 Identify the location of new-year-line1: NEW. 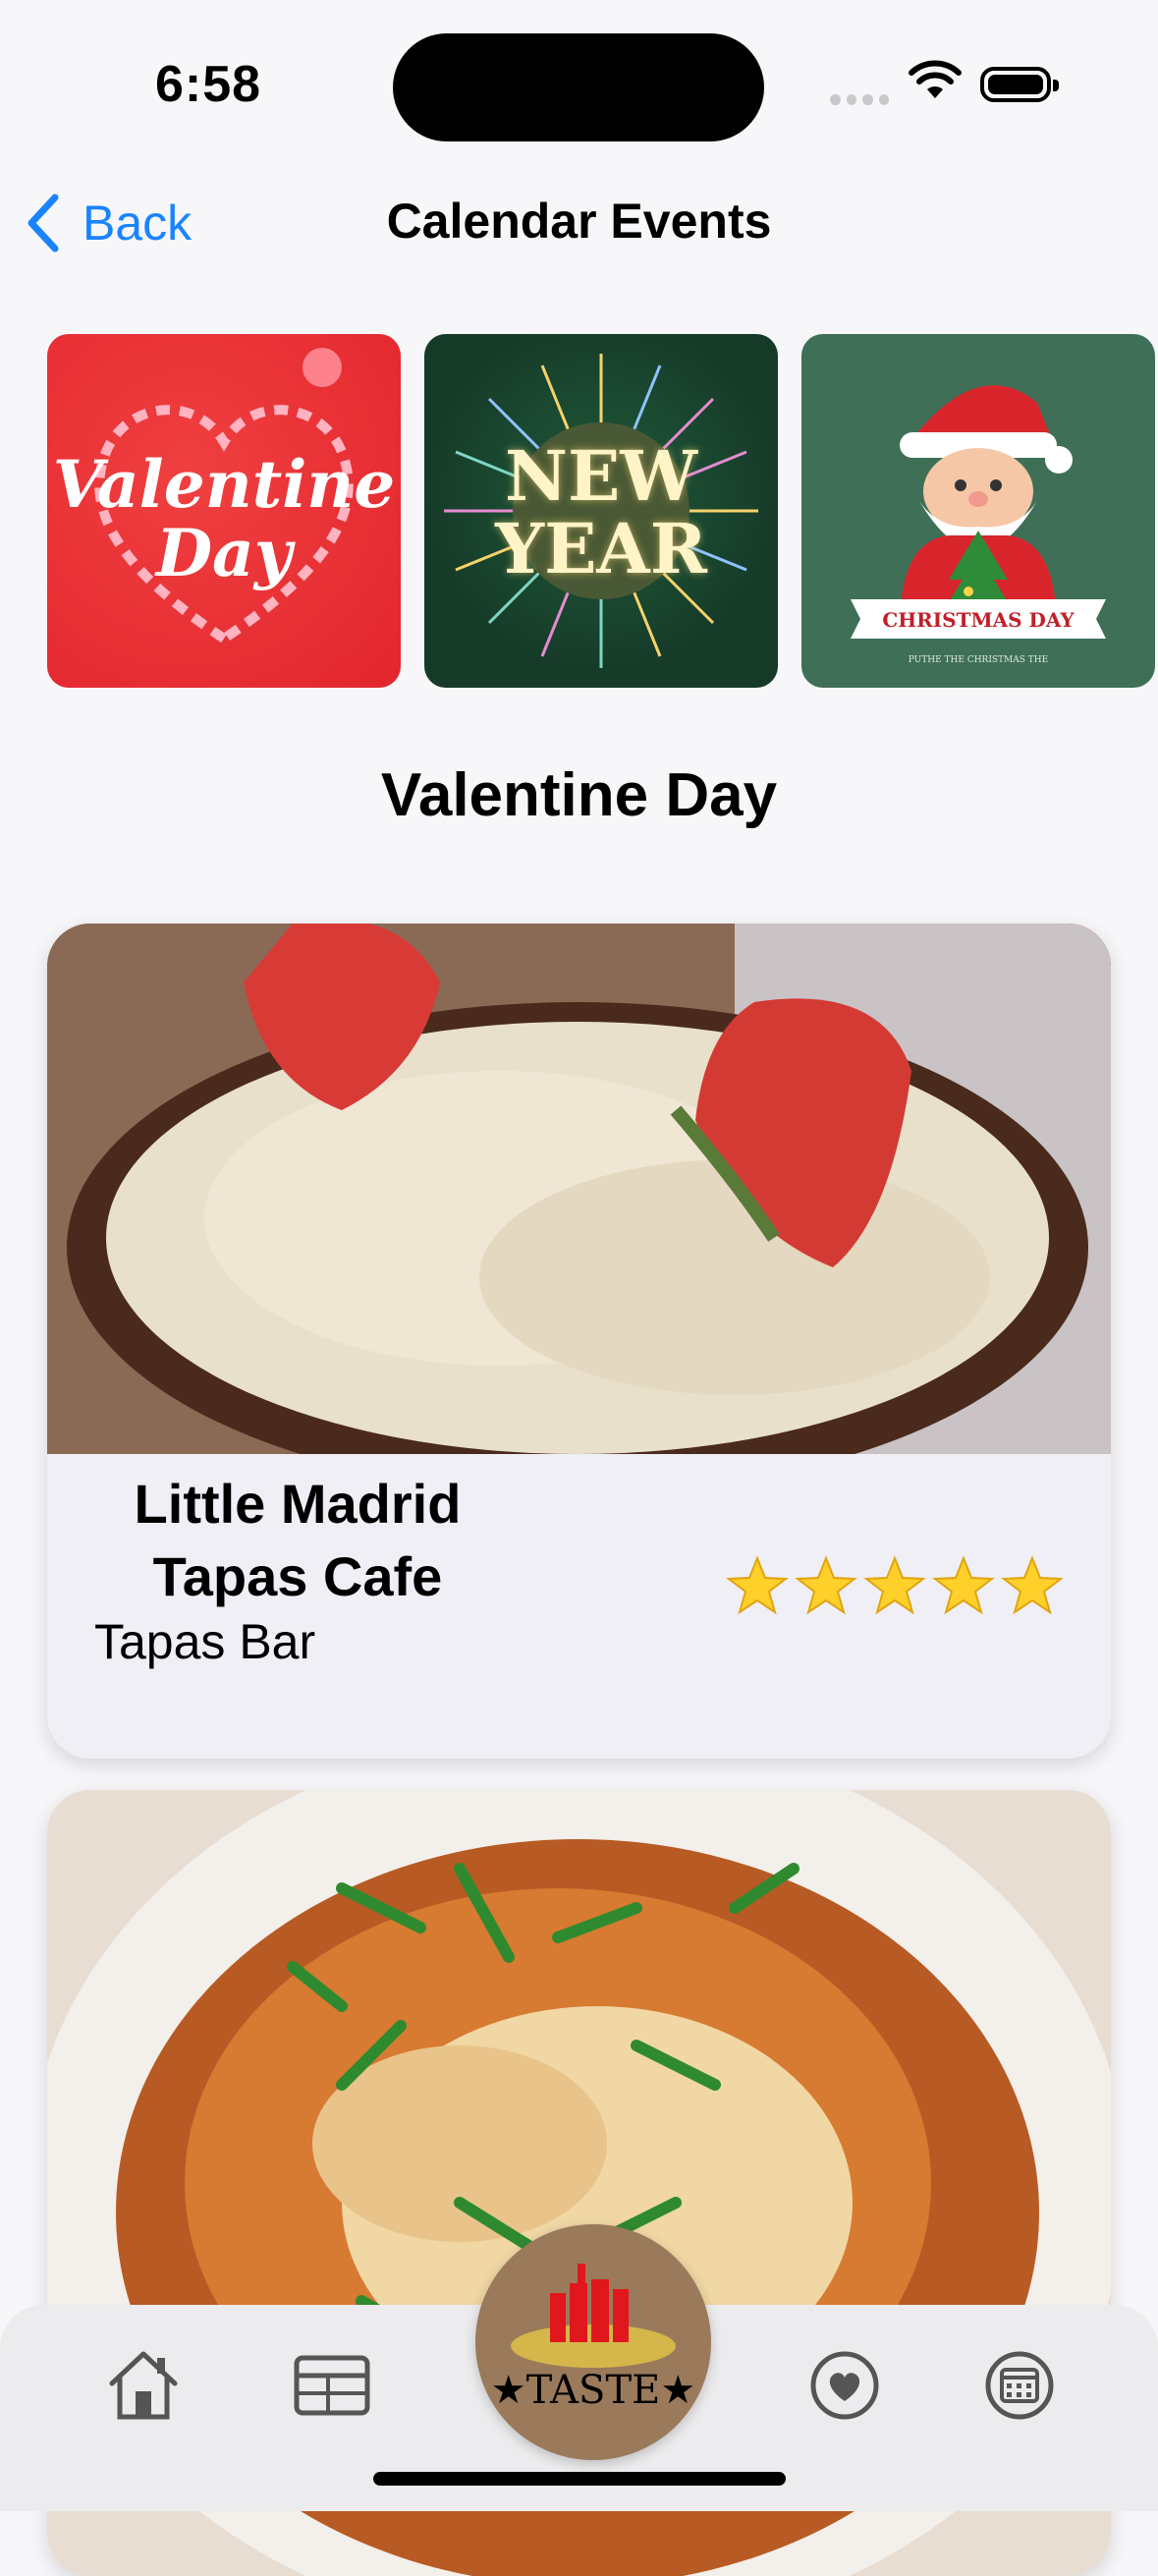
(601, 476).